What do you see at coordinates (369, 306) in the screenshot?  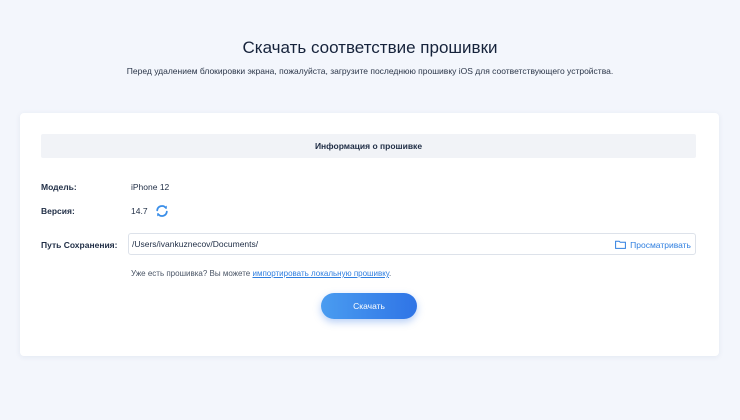 I see `download-button: Скачать` at bounding box center [369, 306].